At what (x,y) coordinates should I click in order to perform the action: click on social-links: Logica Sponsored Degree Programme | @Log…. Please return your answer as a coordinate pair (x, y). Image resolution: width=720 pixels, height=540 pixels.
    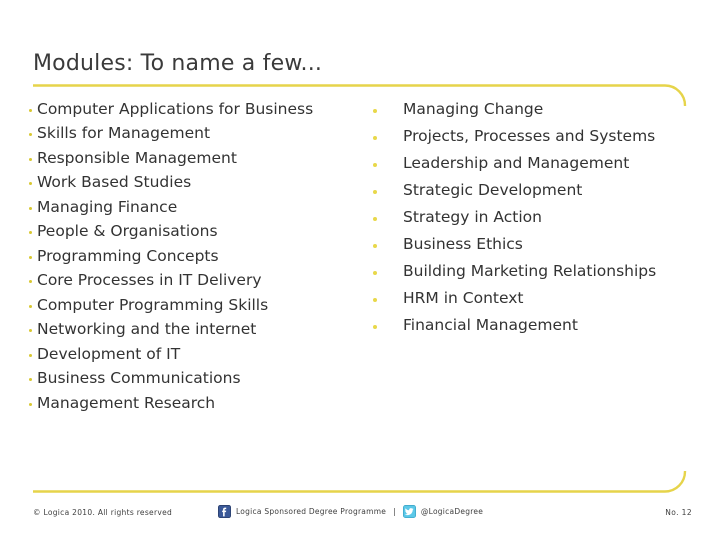
    Looking at the image, I should click on (350, 511).